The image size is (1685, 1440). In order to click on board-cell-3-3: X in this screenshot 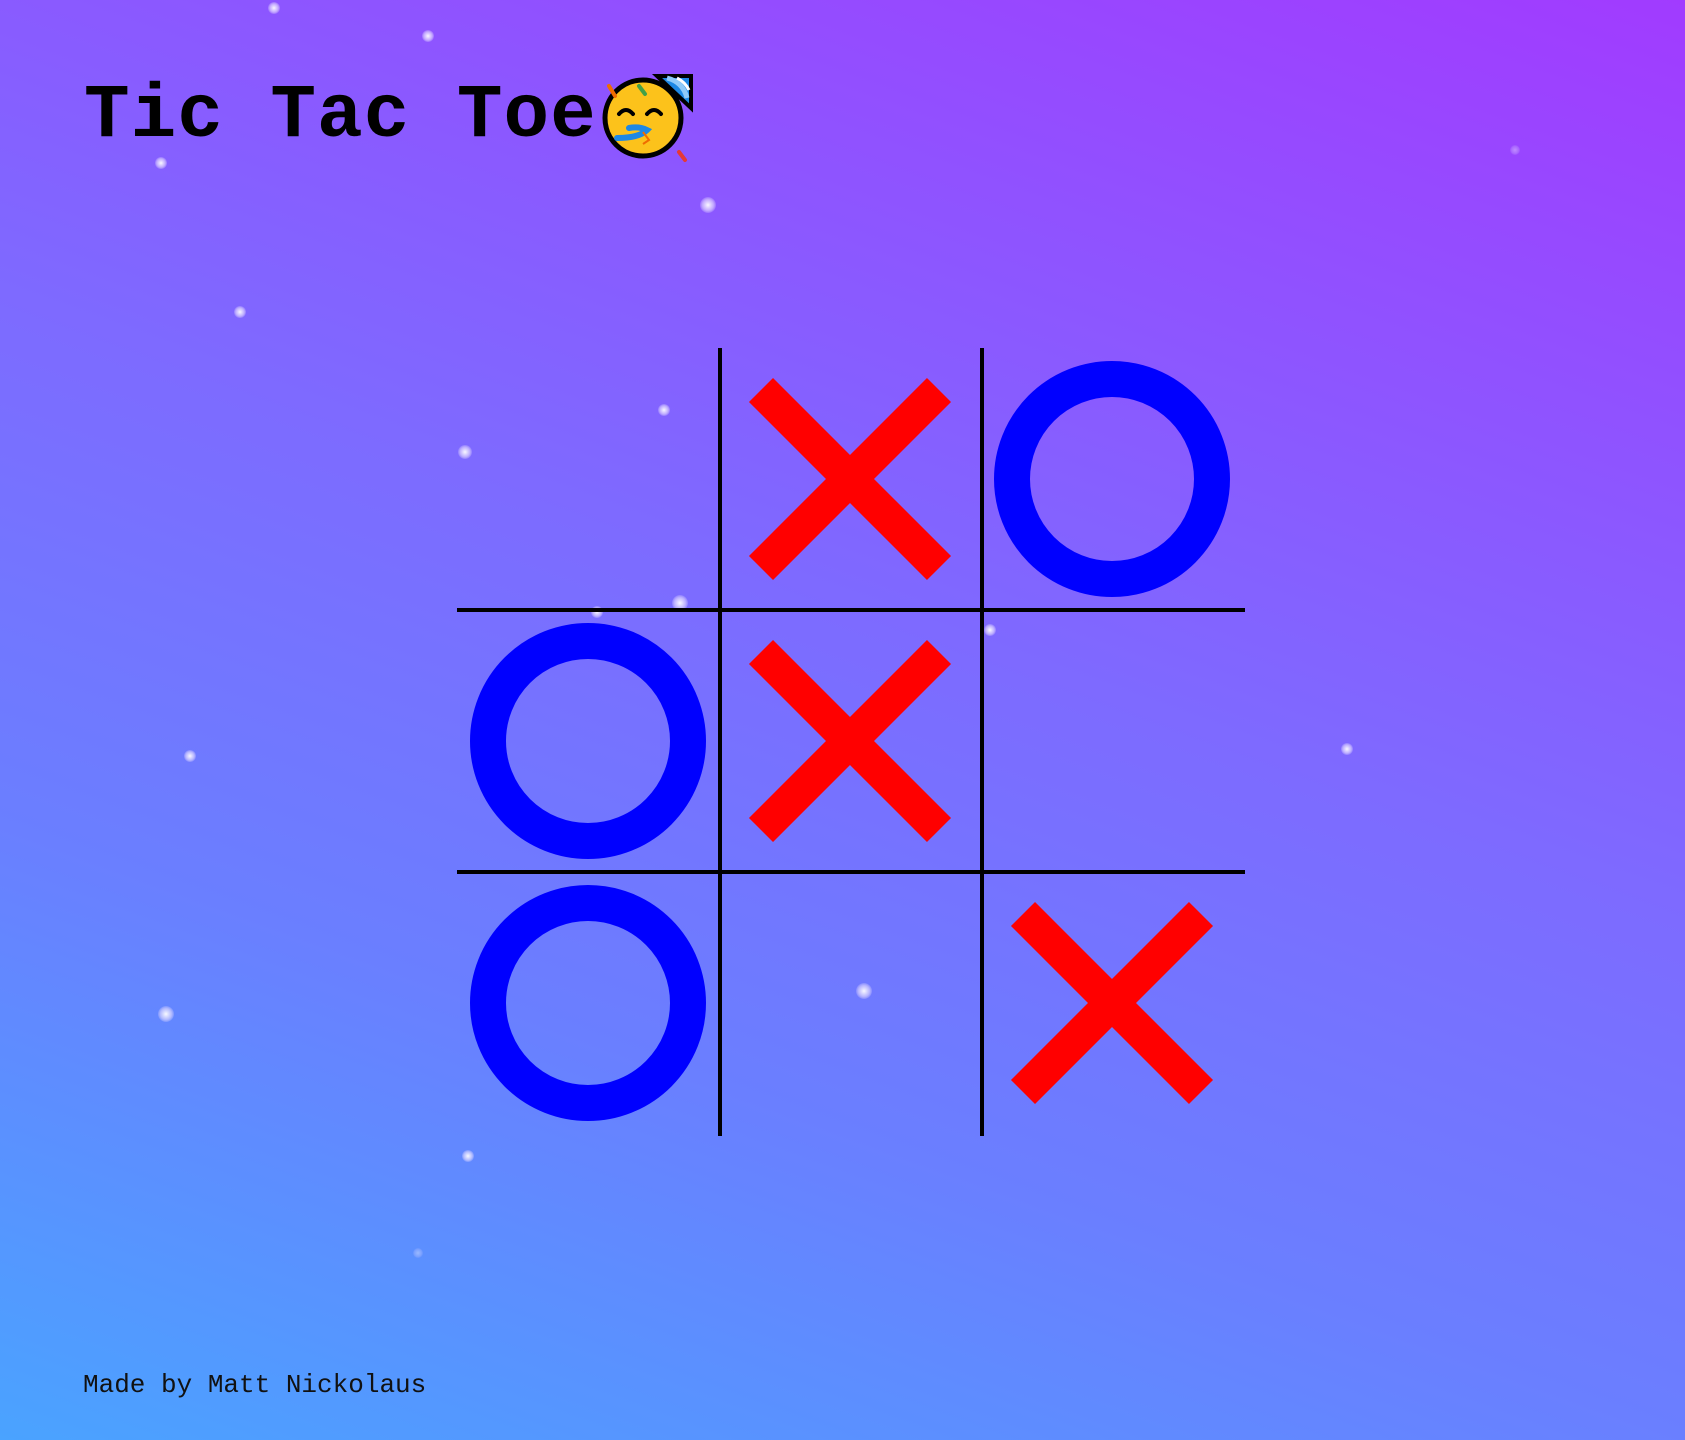, I will do `click(1112, 1003)`.